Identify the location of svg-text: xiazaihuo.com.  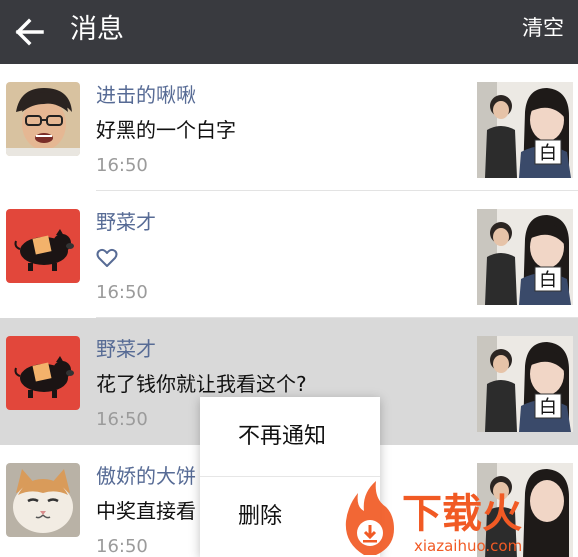
(468, 546).